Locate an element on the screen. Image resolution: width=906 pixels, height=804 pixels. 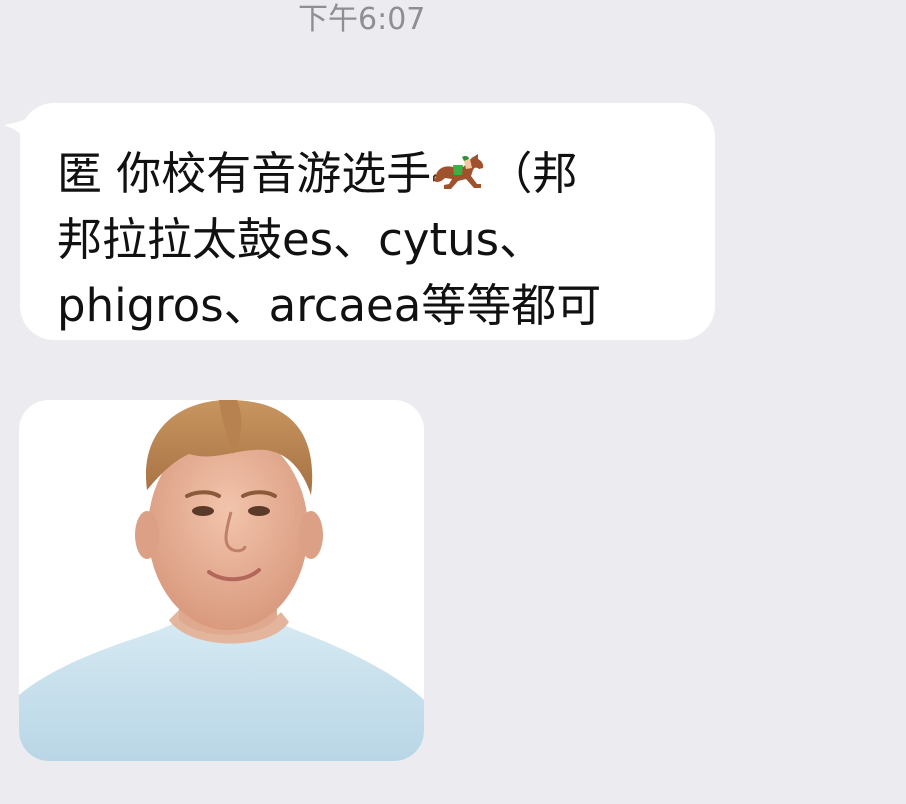
racing-horse-icon is located at coordinates (458, 171).